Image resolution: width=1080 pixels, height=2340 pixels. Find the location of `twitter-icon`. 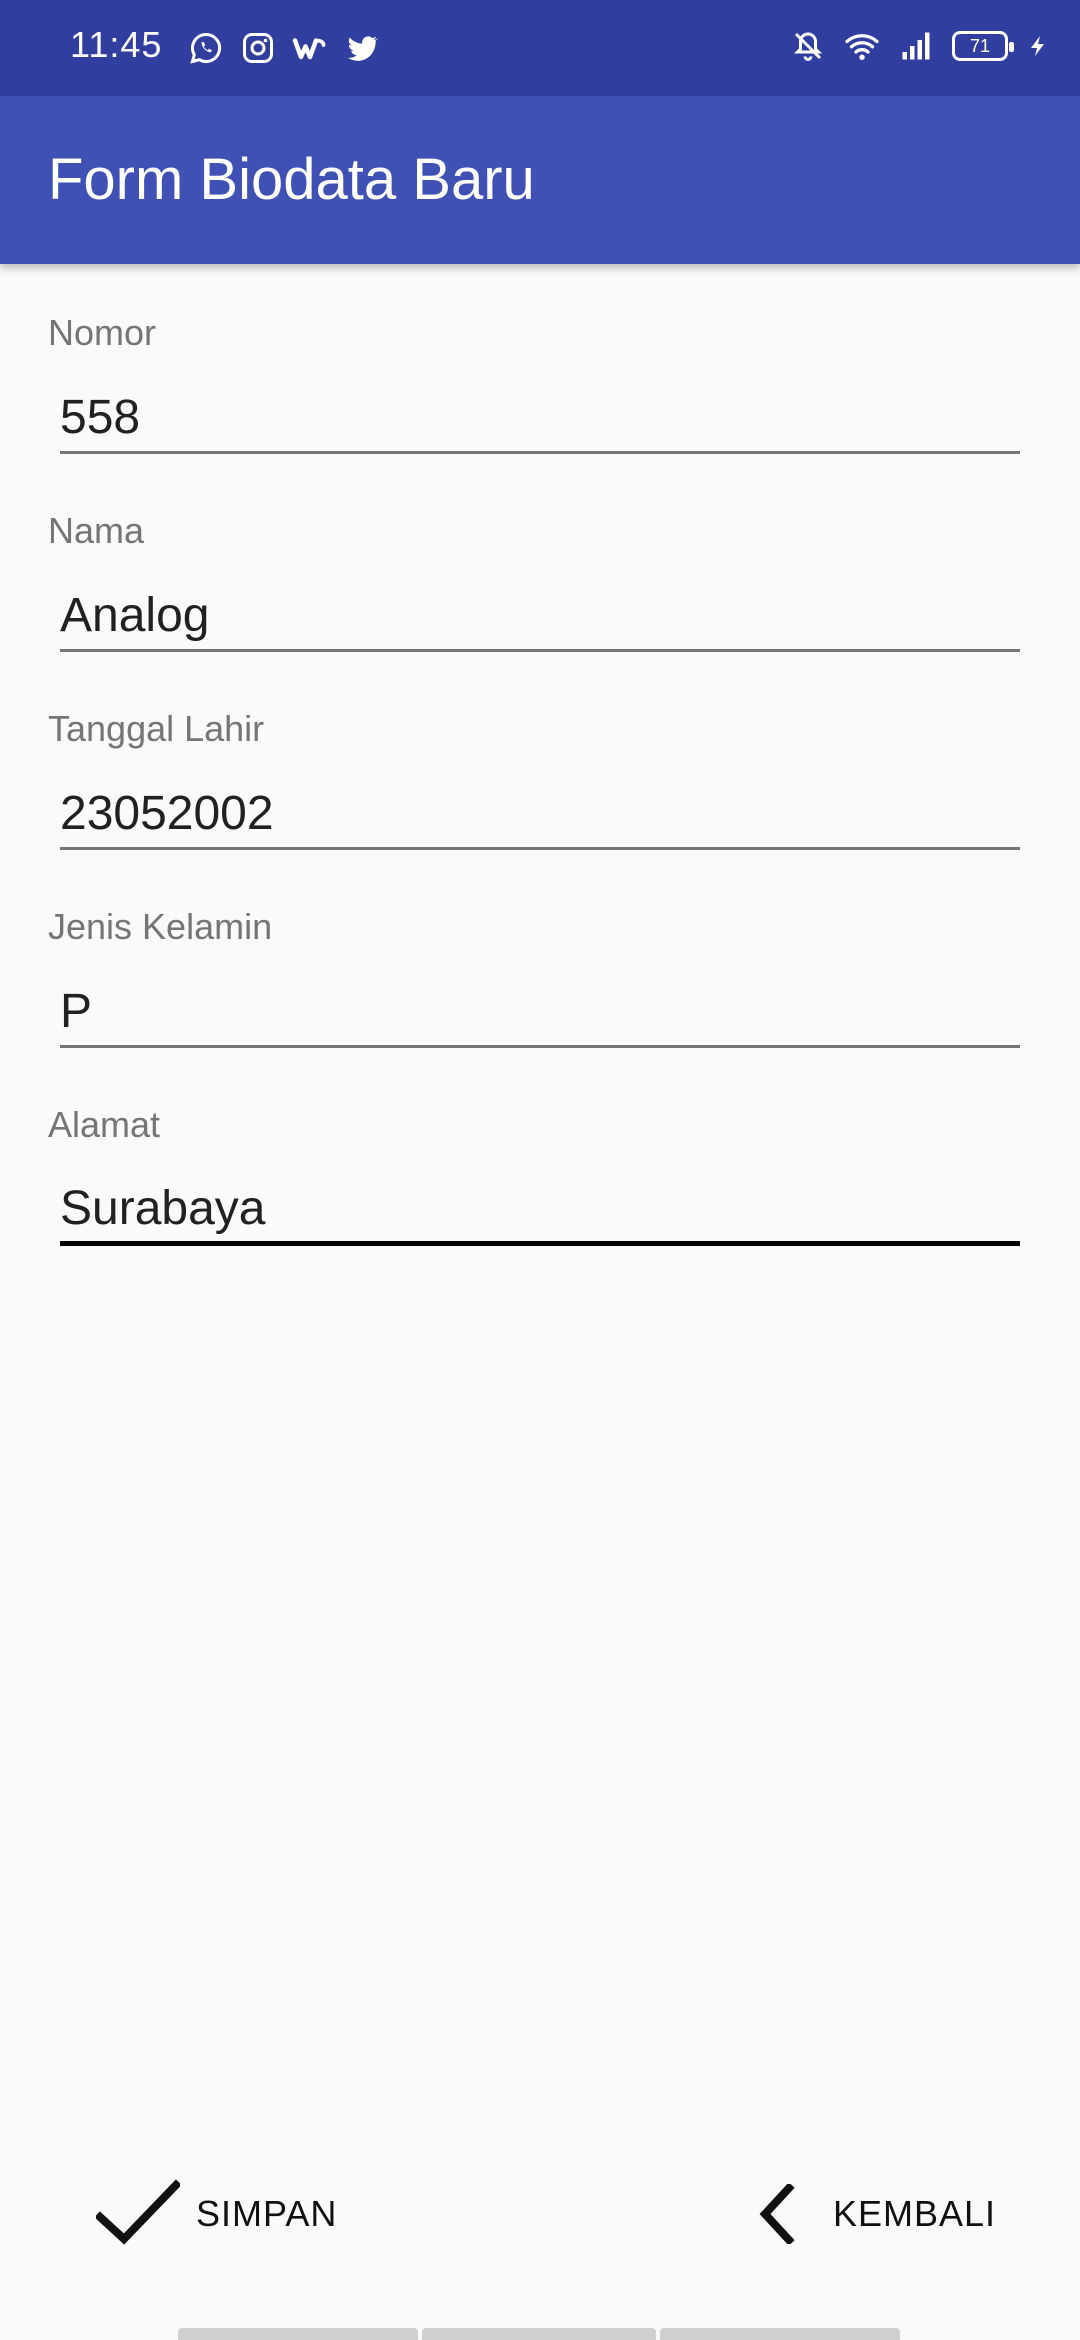

twitter-icon is located at coordinates (362, 48).